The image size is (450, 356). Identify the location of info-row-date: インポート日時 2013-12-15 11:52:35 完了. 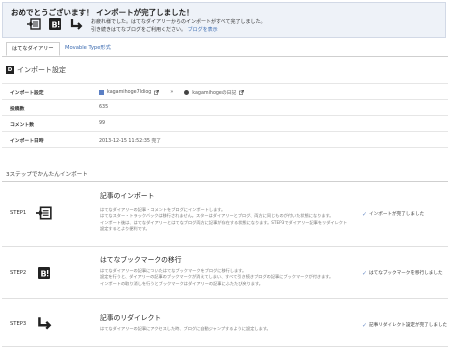
(225, 139).